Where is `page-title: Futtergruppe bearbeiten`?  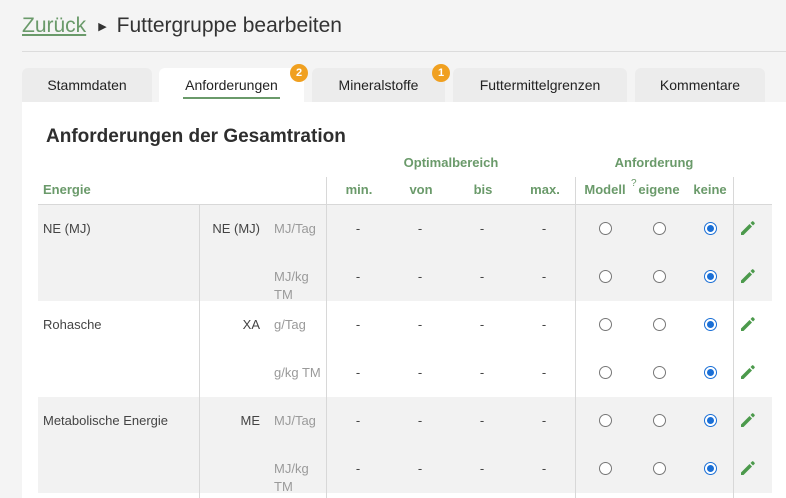 page-title: Futtergruppe bearbeiten is located at coordinates (229, 25).